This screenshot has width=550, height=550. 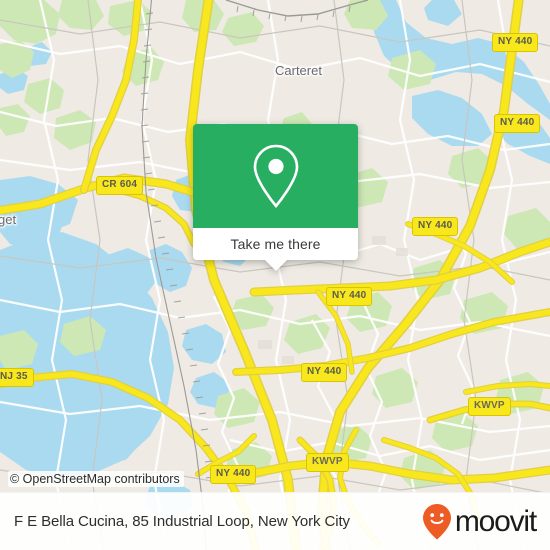 I want to click on road-shield-ny440-4: NY 440, so click(x=349, y=296).